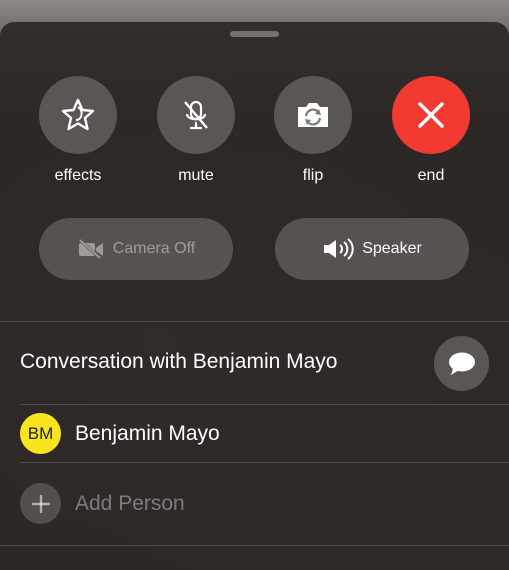 The image size is (509, 570). I want to click on effects-button, so click(78, 115).